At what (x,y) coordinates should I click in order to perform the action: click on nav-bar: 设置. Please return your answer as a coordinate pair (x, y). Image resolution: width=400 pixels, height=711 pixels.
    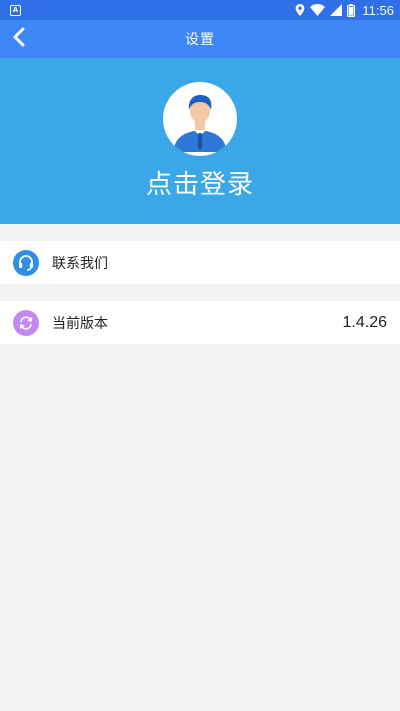
    Looking at the image, I should click on (200, 39).